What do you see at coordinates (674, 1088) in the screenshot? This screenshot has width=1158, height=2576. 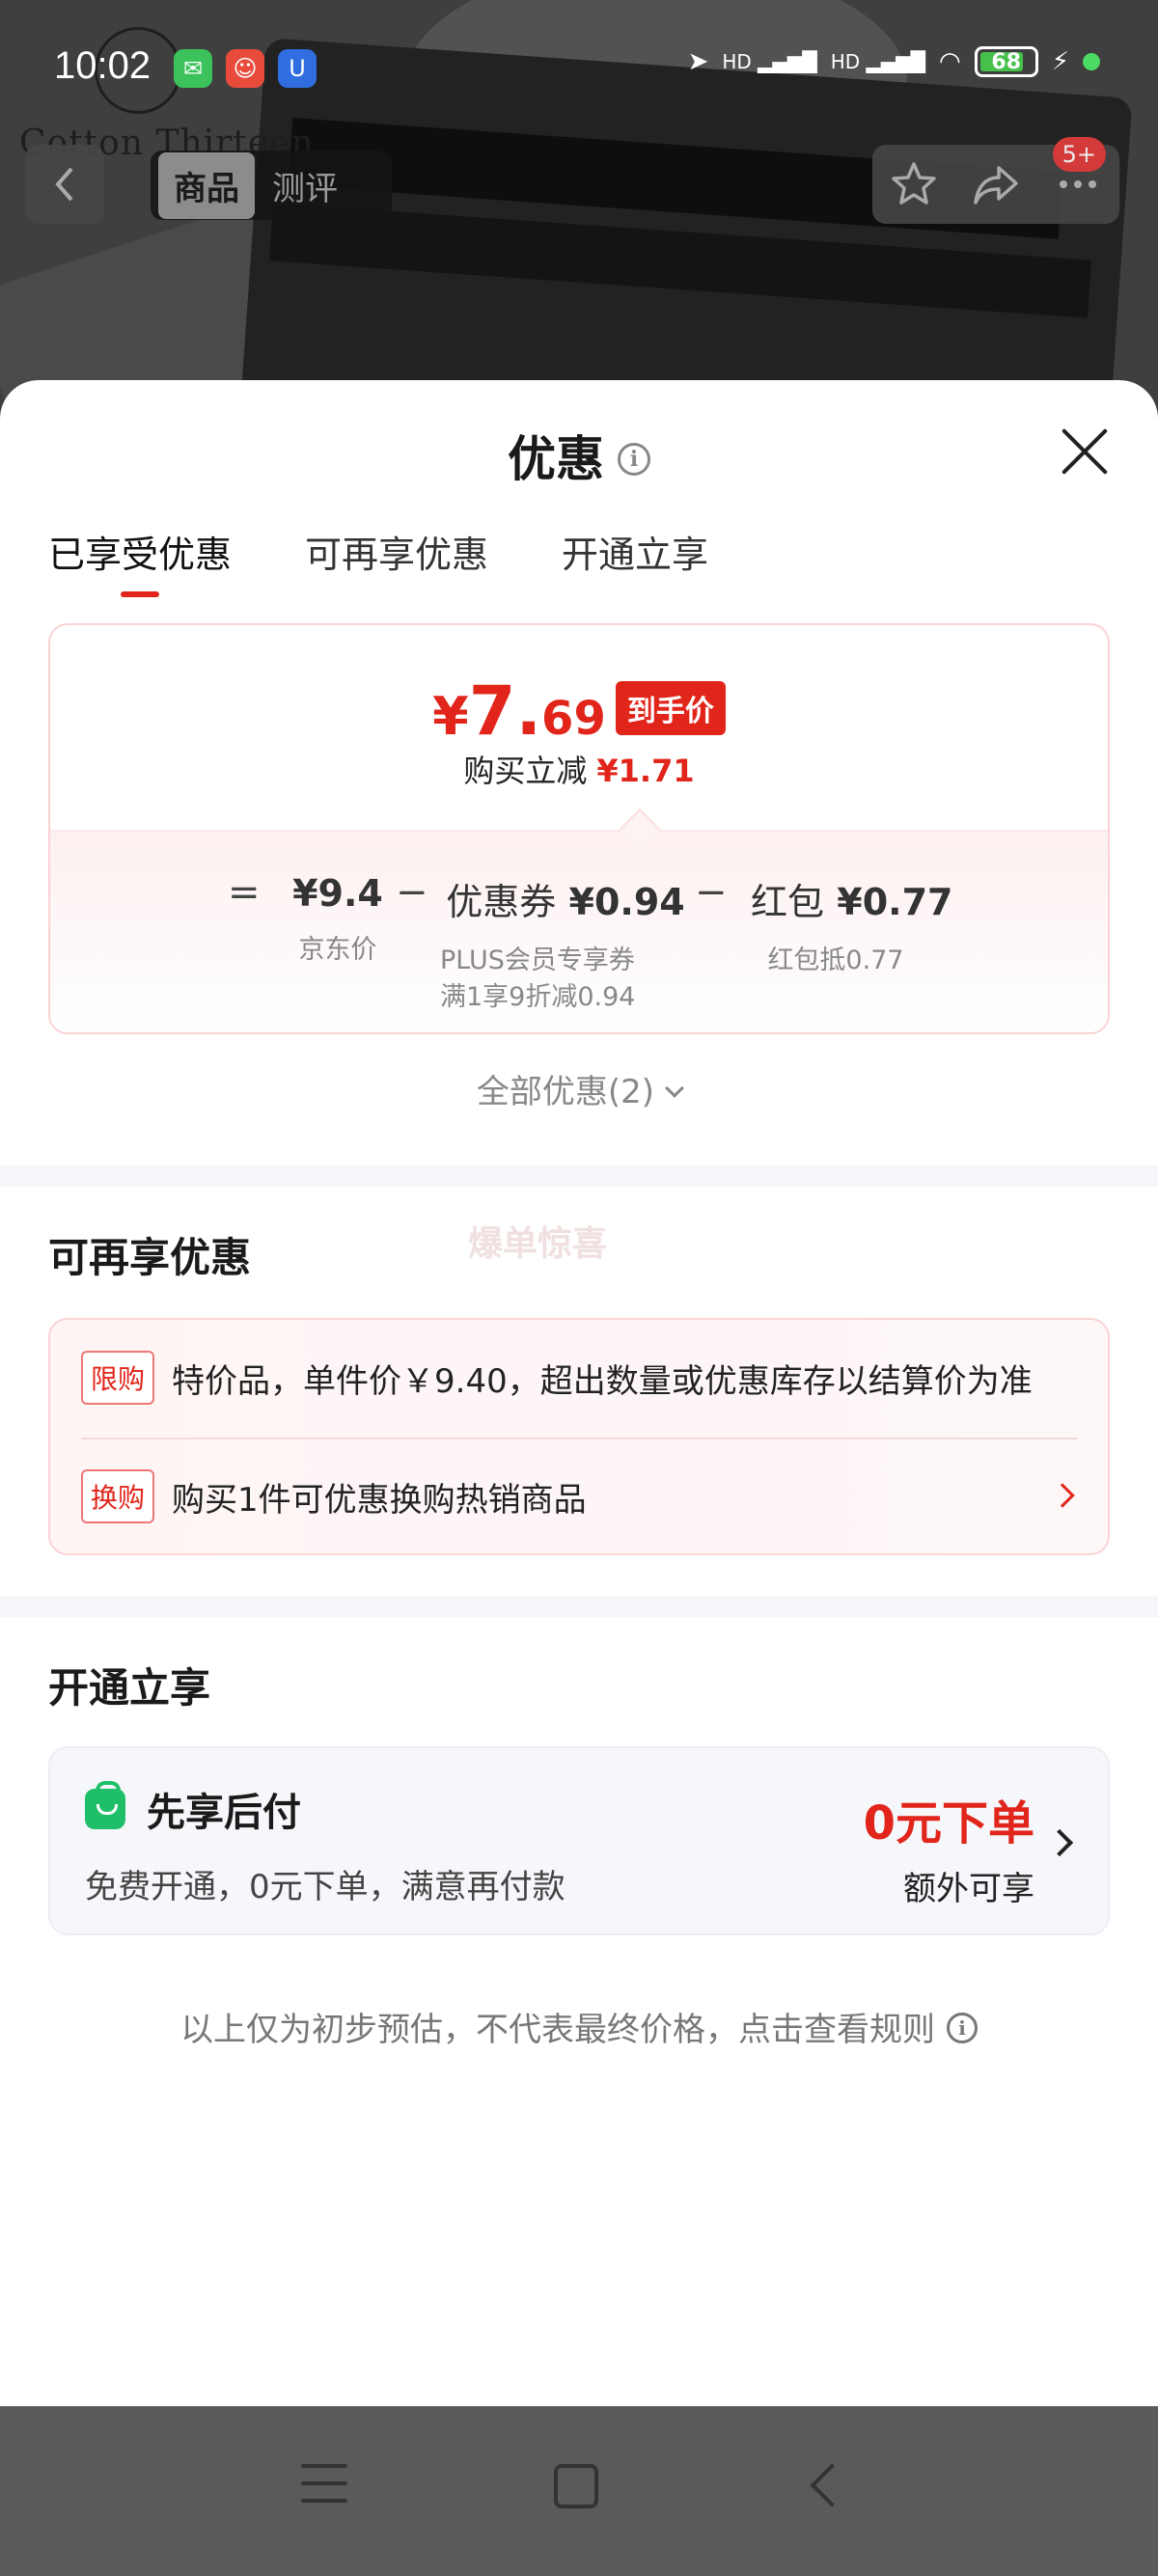 I see `chevron-down-icon` at bounding box center [674, 1088].